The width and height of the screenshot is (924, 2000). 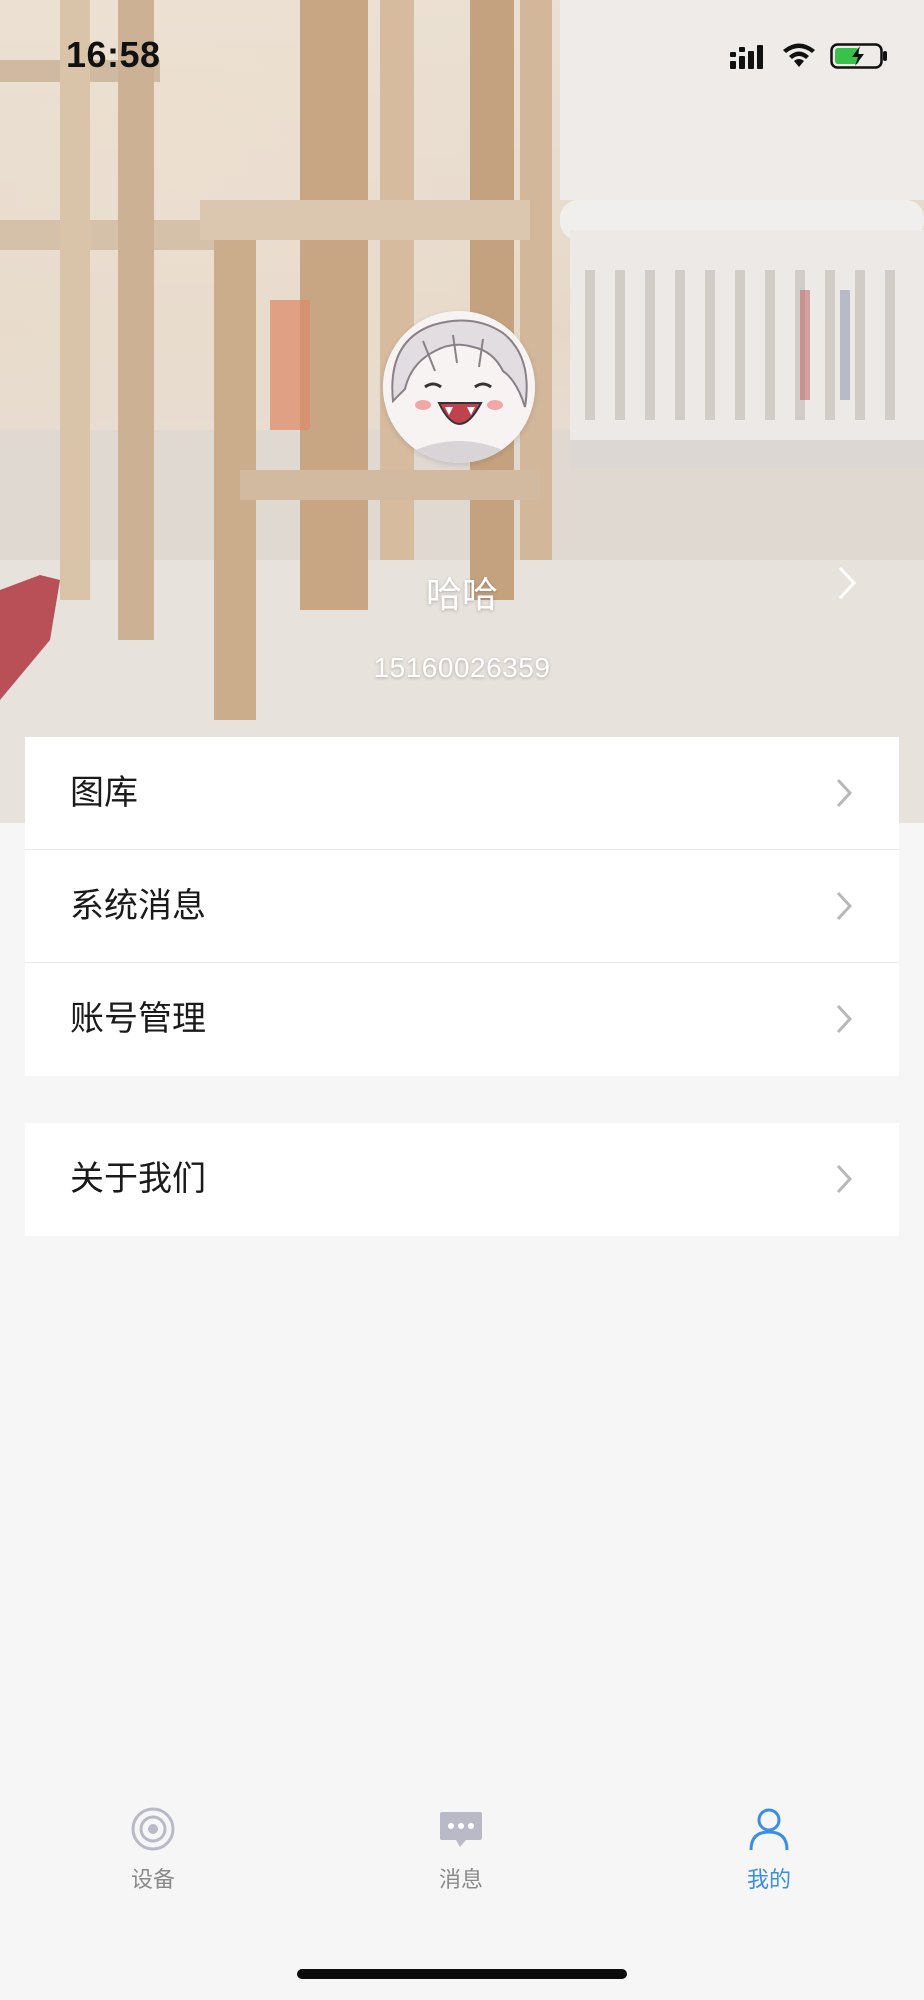 What do you see at coordinates (858, 56) in the screenshot?
I see `battery-icon` at bounding box center [858, 56].